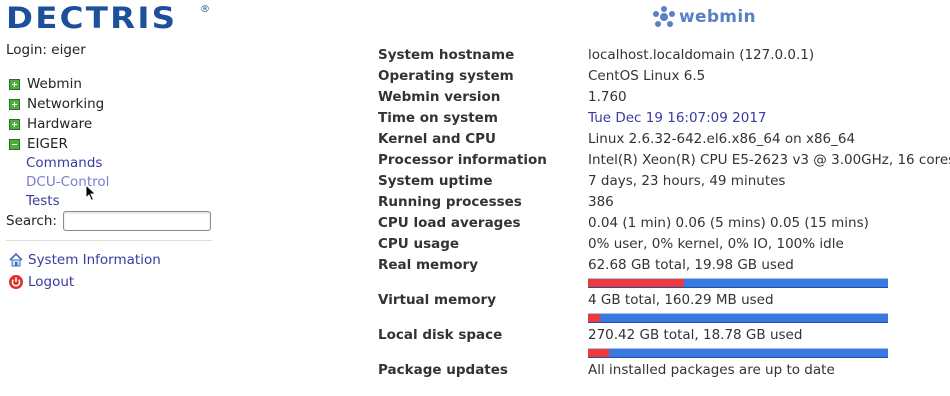  What do you see at coordinates (16, 282) in the screenshot?
I see `power-icon` at bounding box center [16, 282].